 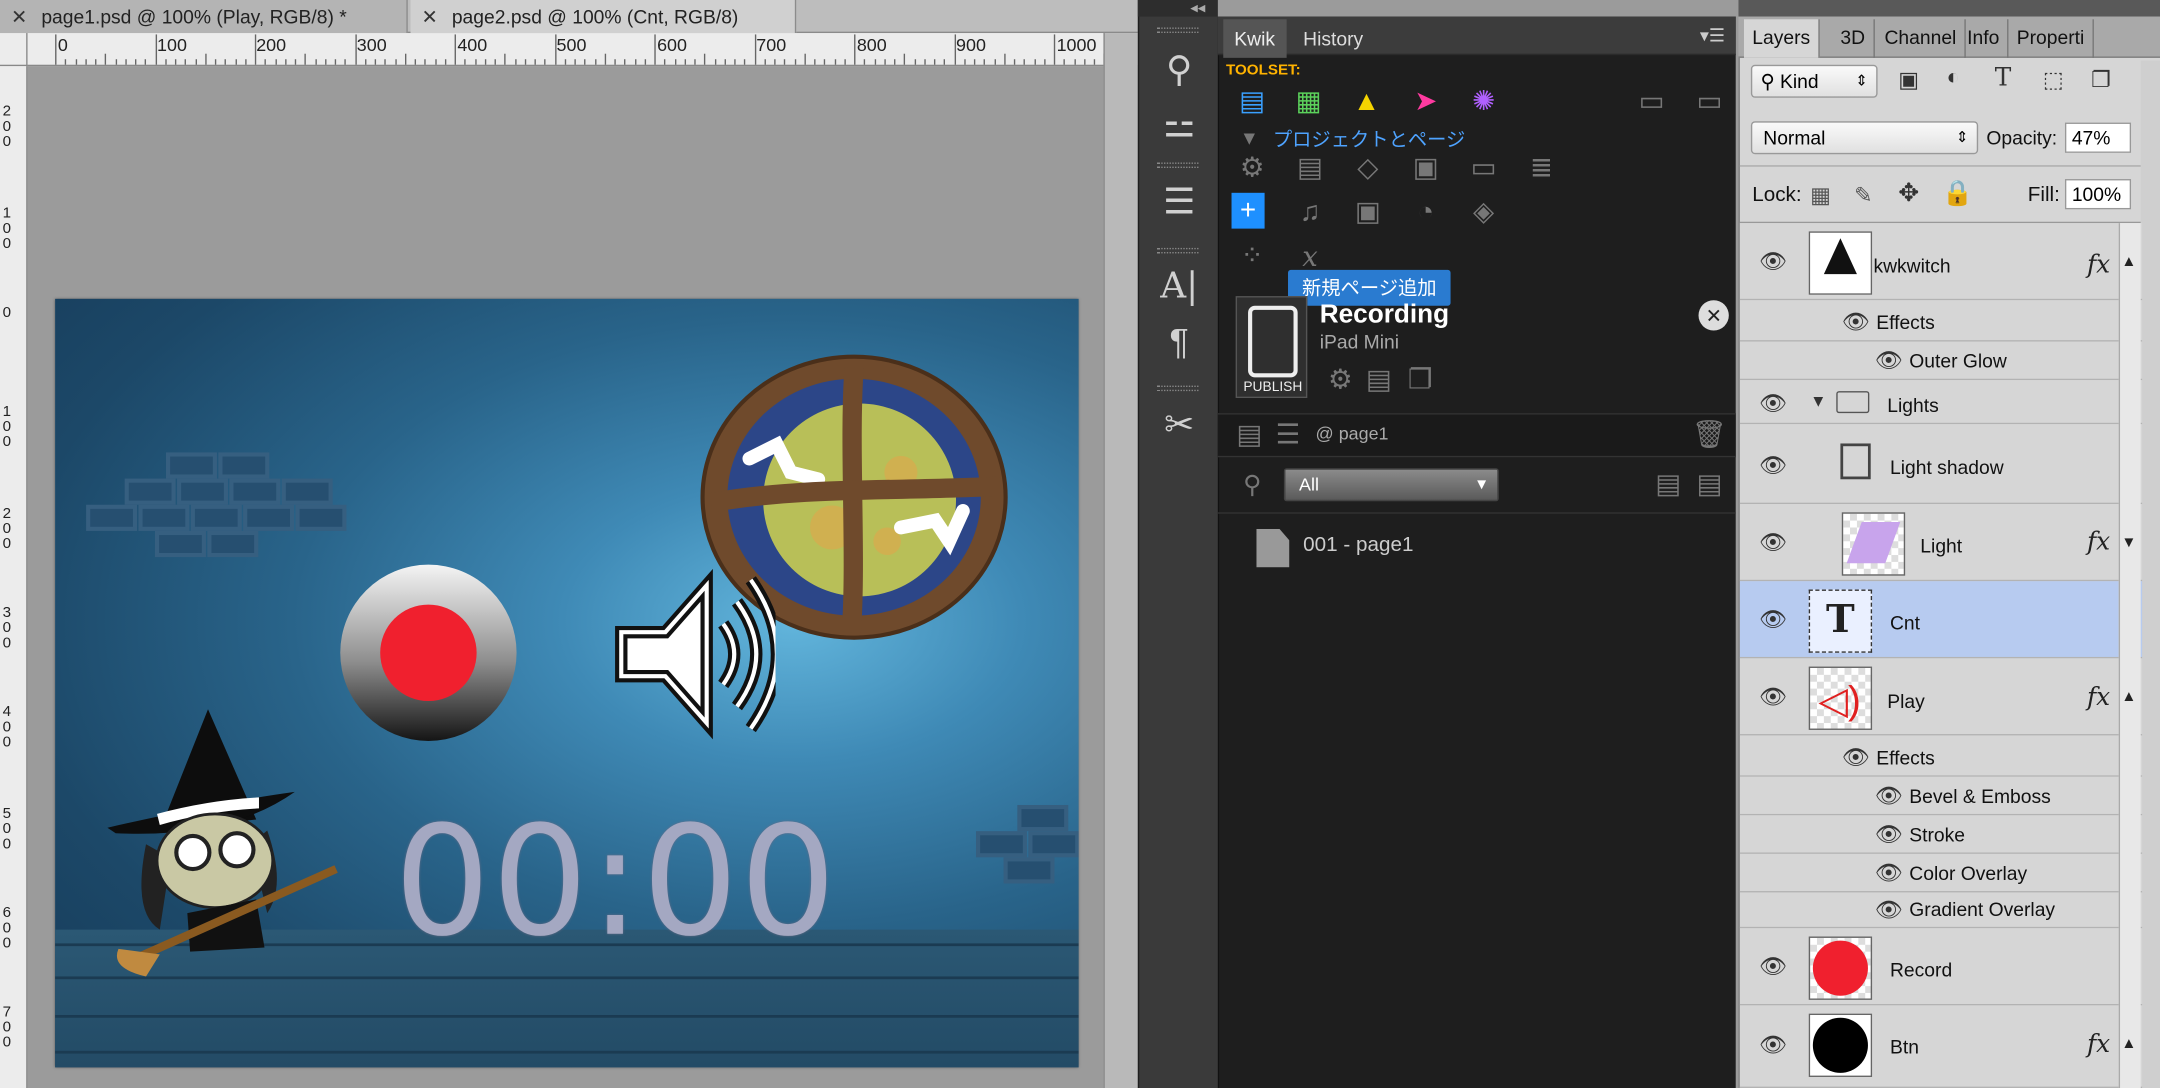 I want to click on filter-smart-object-icon: ❐, so click(x=2101, y=80).